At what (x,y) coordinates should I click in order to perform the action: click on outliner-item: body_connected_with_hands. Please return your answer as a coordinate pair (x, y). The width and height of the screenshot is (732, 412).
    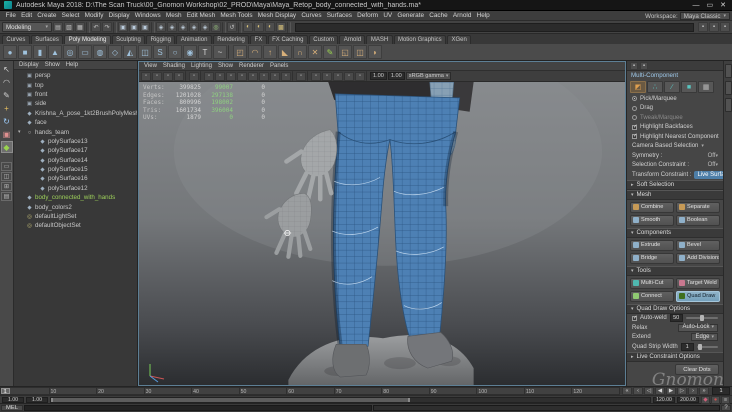
    Looking at the image, I should click on (75, 197).